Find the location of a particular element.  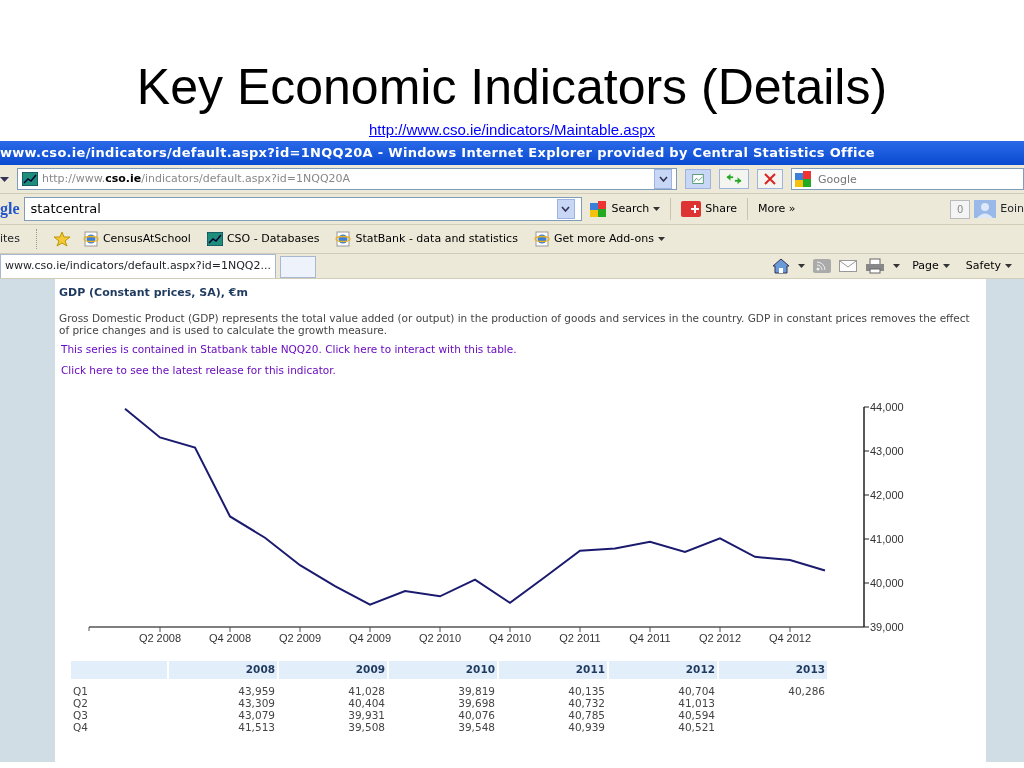

table-cell-text: 39,698 is located at coordinates (476, 702).